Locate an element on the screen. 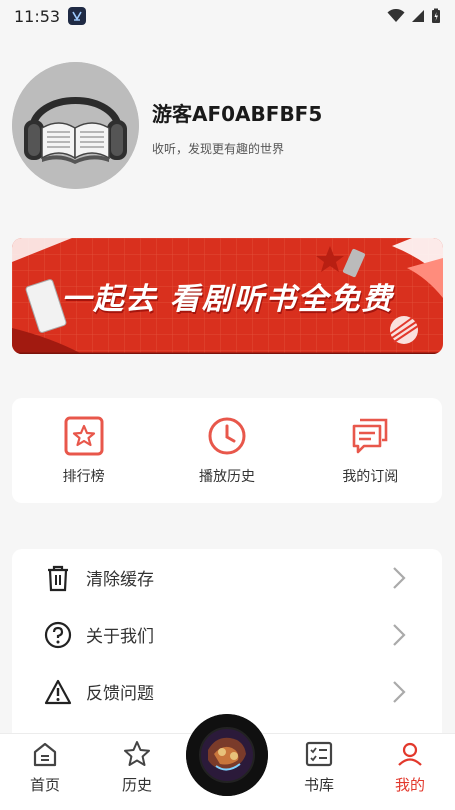 This screenshot has width=455, height=810. tab-label: 我的 is located at coordinates (409, 785).